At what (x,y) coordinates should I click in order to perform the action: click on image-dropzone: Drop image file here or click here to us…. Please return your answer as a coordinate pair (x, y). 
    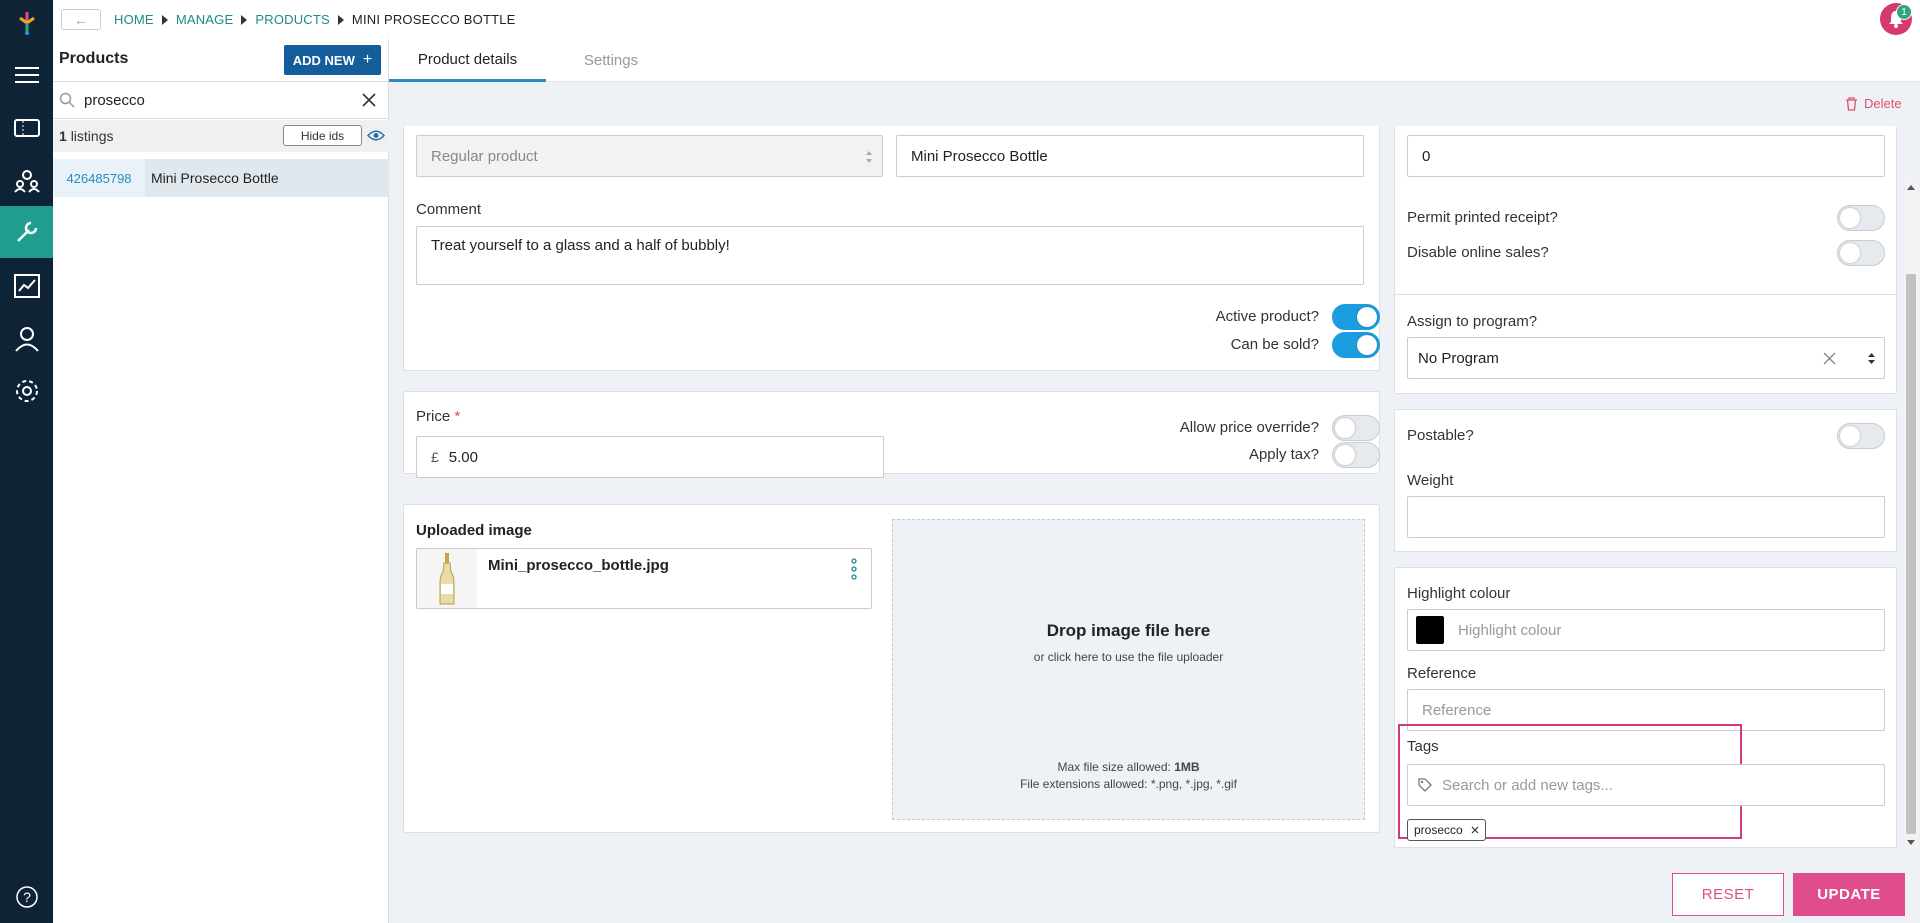
    Looking at the image, I should click on (1128, 669).